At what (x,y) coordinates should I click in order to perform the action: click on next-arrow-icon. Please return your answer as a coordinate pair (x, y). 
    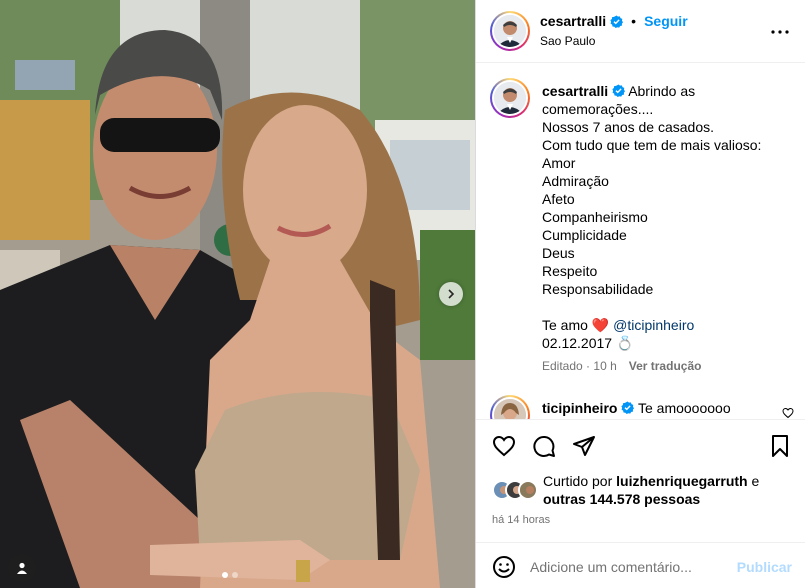
    Looking at the image, I should click on (451, 294).